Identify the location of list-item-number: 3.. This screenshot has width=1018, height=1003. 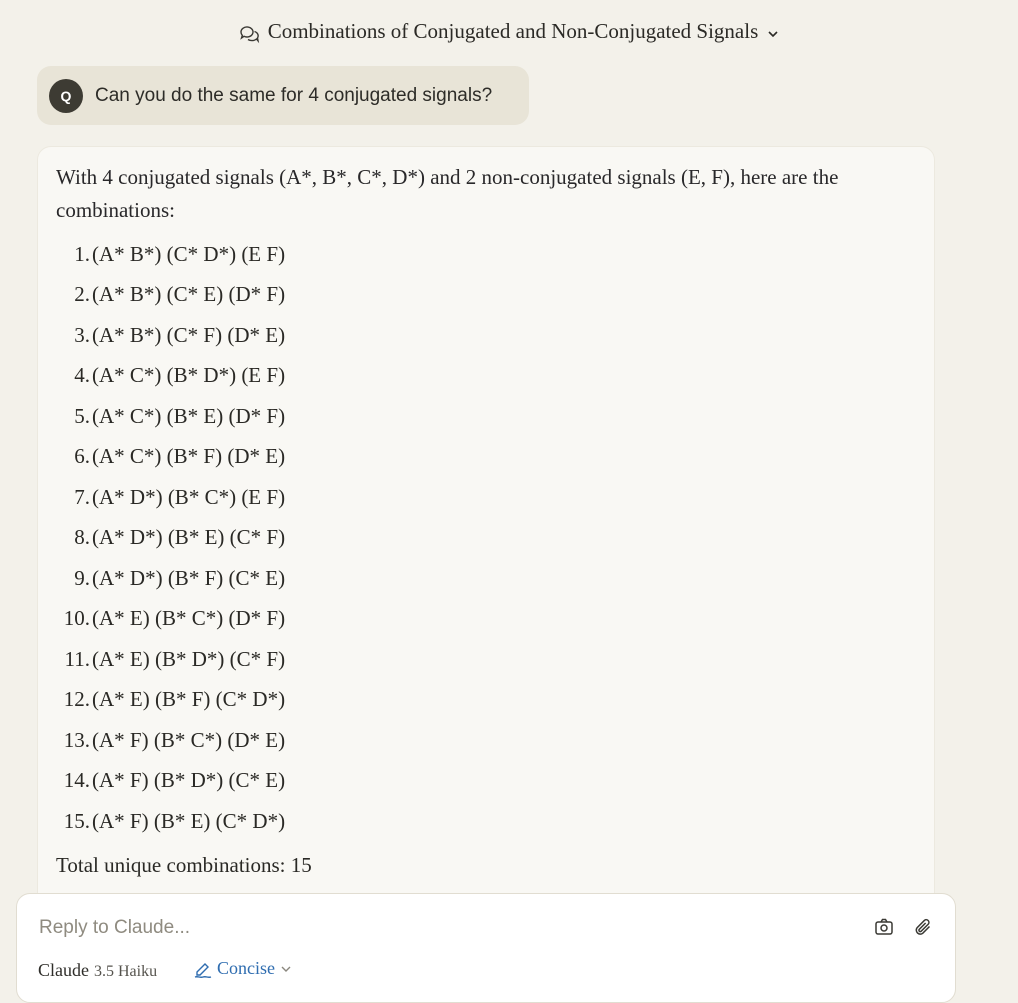
(82, 334).